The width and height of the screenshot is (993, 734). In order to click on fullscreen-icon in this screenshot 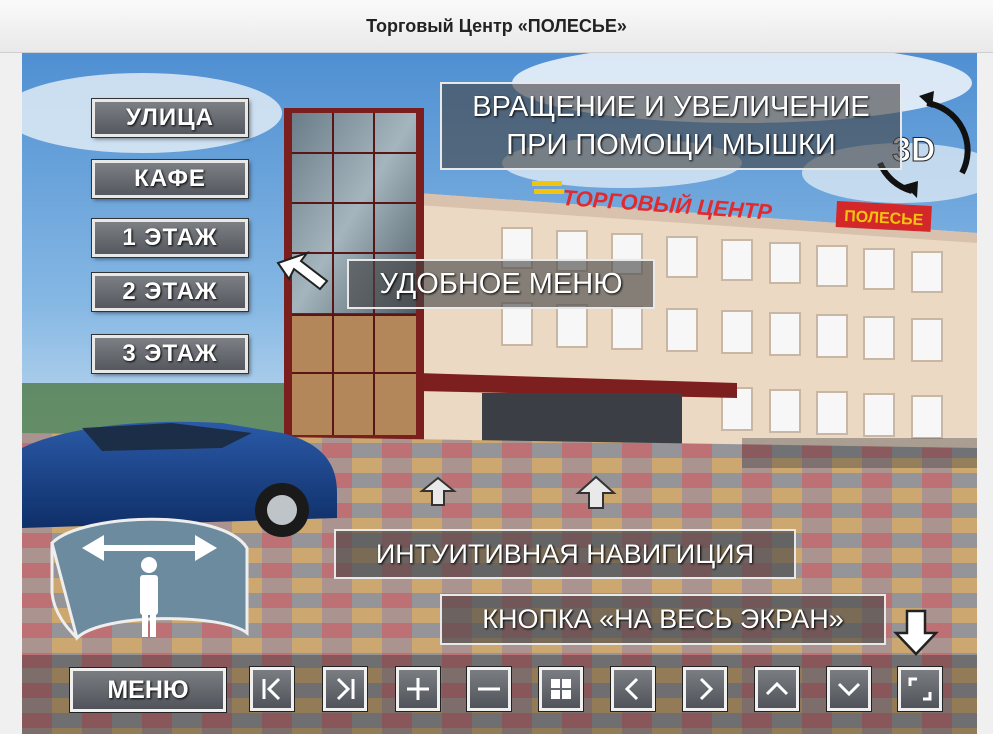, I will do `click(920, 689)`.